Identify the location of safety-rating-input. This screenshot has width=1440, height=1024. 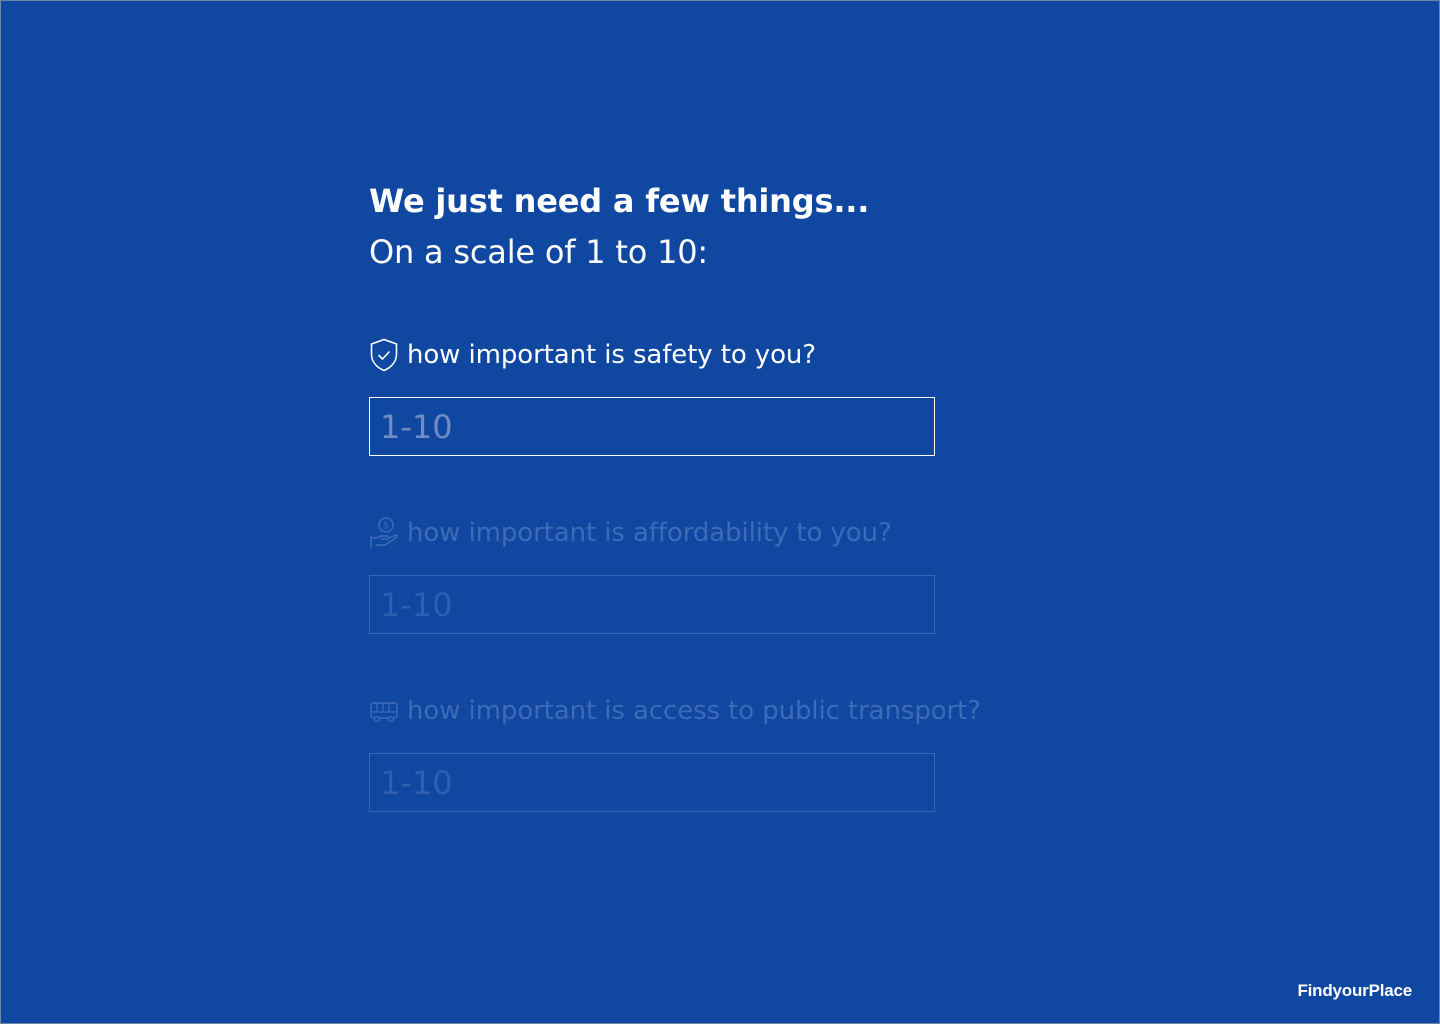
(652, 426).